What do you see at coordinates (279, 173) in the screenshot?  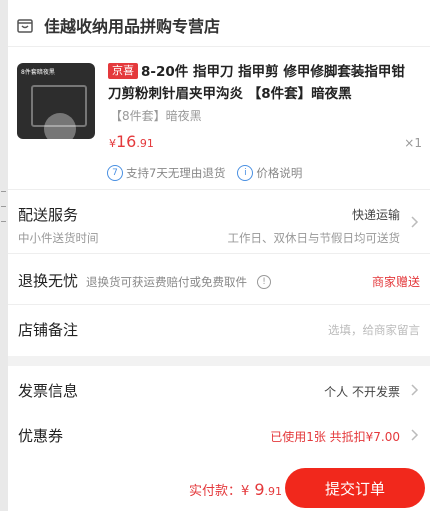 I see `price-explanation-link: 价格说明` at bounding box center [279, 173].